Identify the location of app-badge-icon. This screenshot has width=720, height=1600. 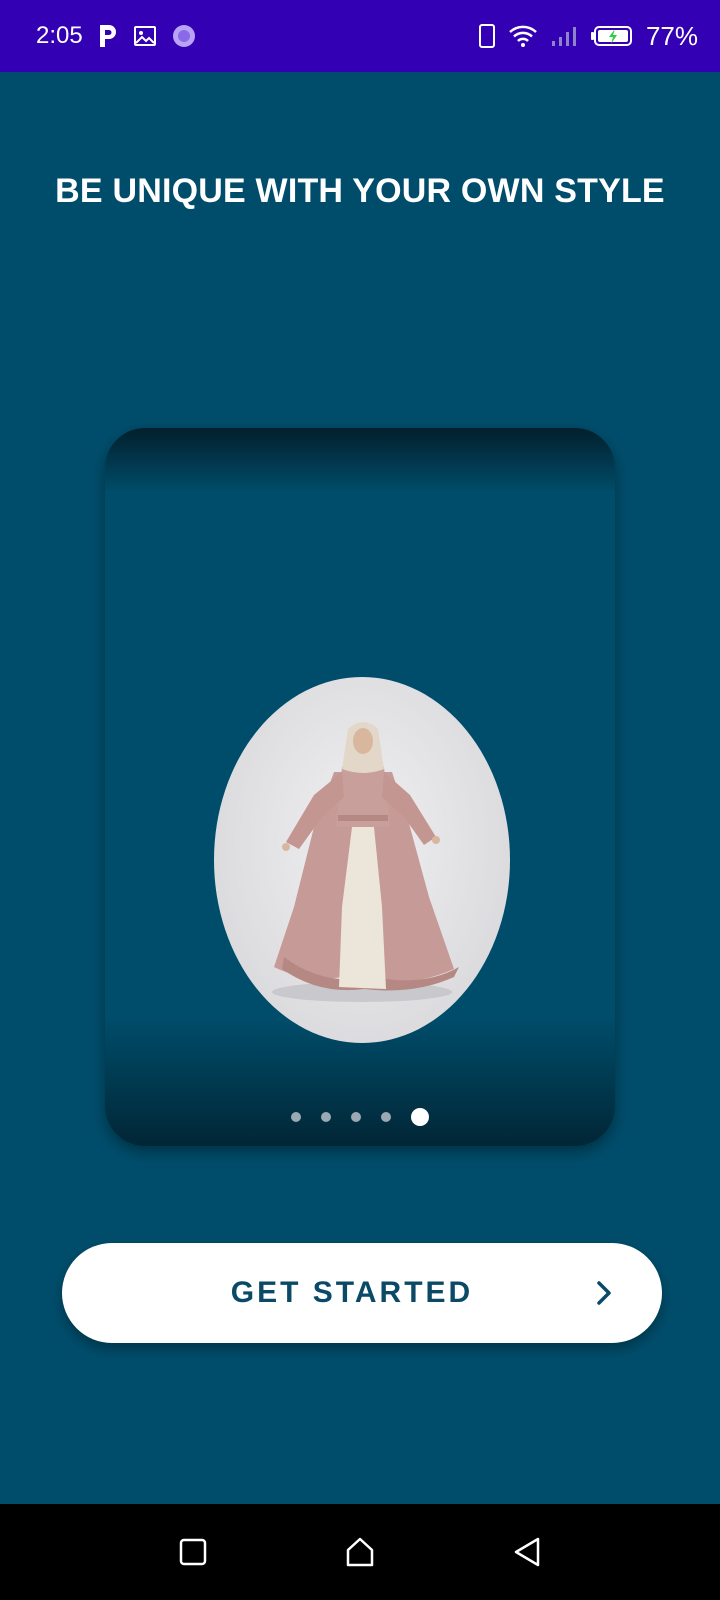
(184, 36).